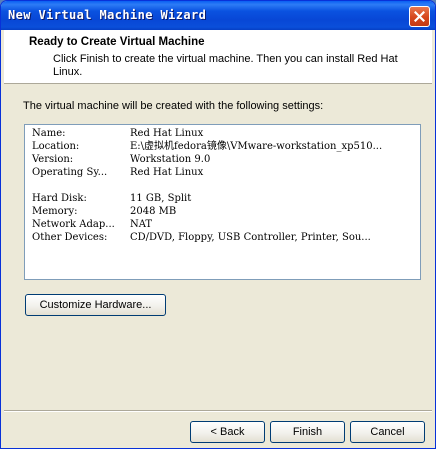 The image size is (436, 449). What do you see at coordinates (53, 159) in the screenshot?
I see `setting-key: Version:` at bounding box center [53, 159].